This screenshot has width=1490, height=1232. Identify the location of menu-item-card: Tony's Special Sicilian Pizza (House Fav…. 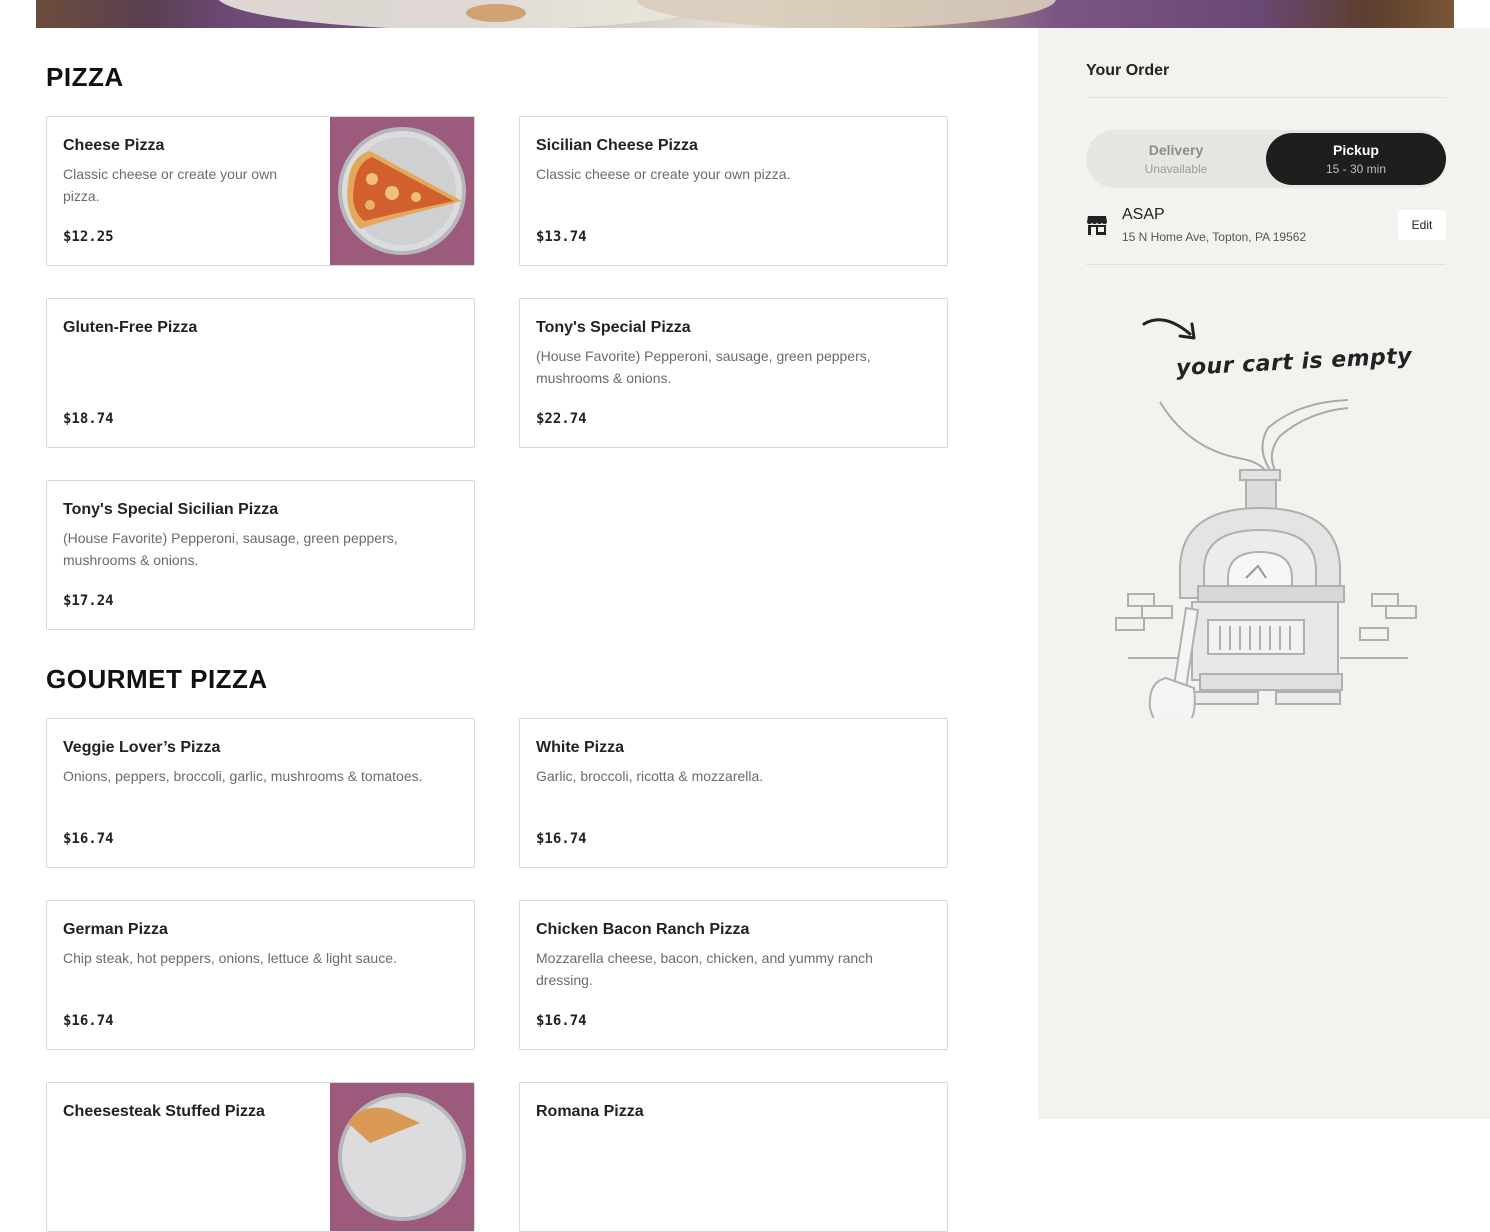
(260, 555).